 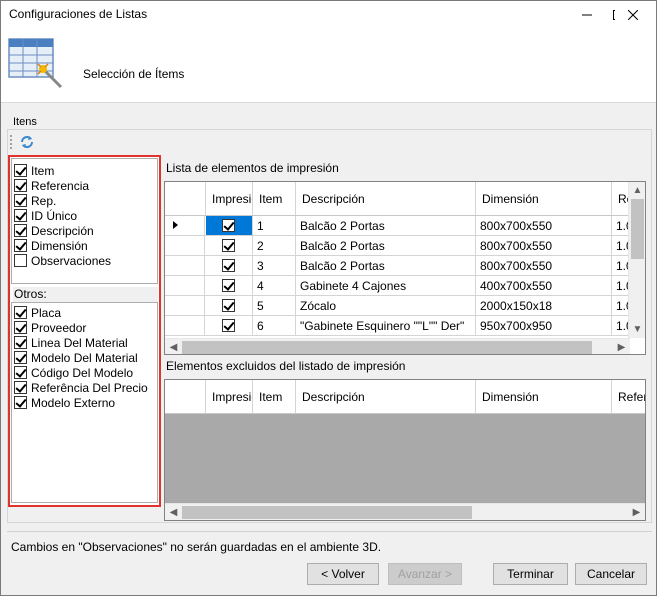 I want to click on cell-descripcion: Gabinete 4 Cajones, so click(x=386, y=285).